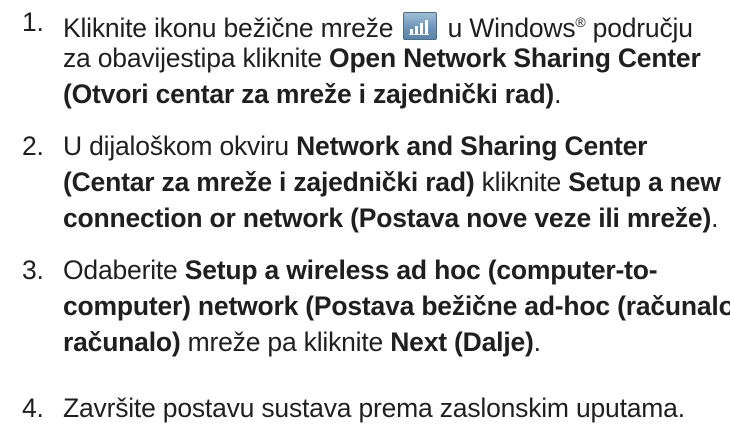  I want to click on step-number: 4., so click(33, 408).